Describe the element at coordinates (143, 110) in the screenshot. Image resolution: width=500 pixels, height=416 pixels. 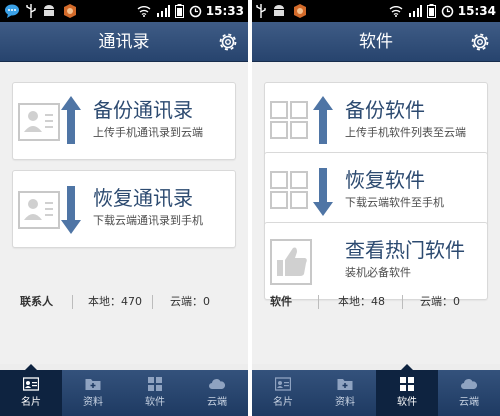
I see `card-title: 备份通讯录` at that location.